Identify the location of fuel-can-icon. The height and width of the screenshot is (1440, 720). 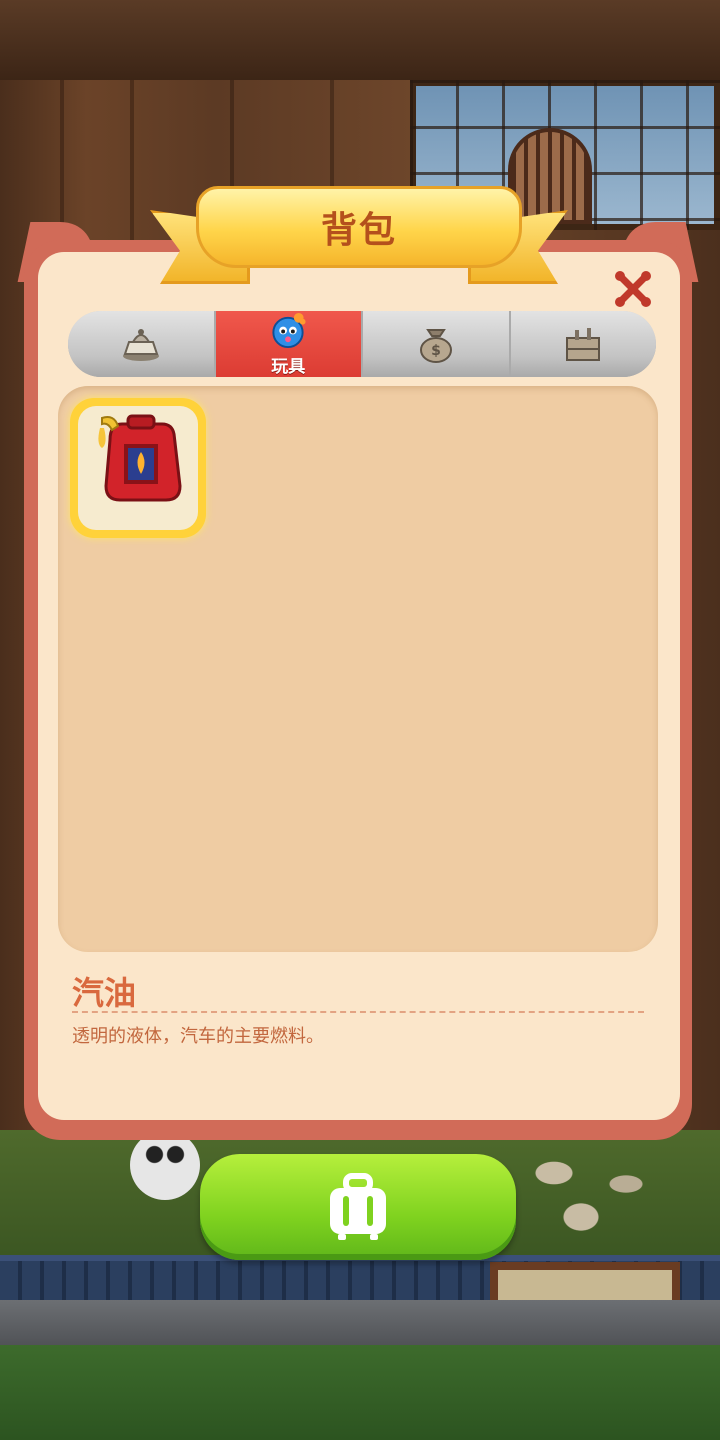
(138, 460).